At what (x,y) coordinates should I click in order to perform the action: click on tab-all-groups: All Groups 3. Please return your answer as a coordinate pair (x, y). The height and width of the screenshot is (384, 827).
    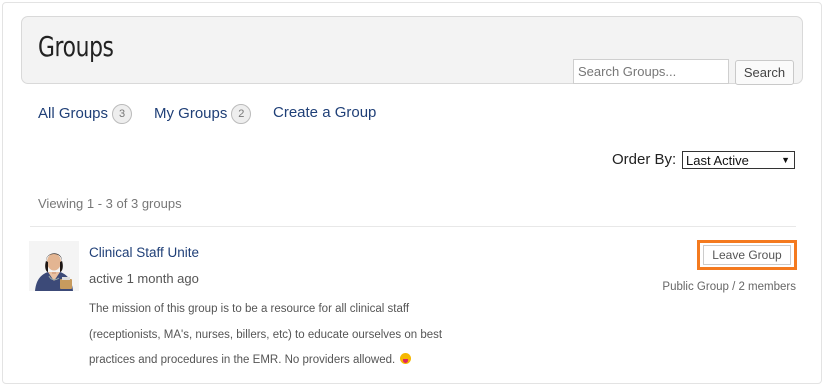
    Looking at the image, I should click on (85, 114).